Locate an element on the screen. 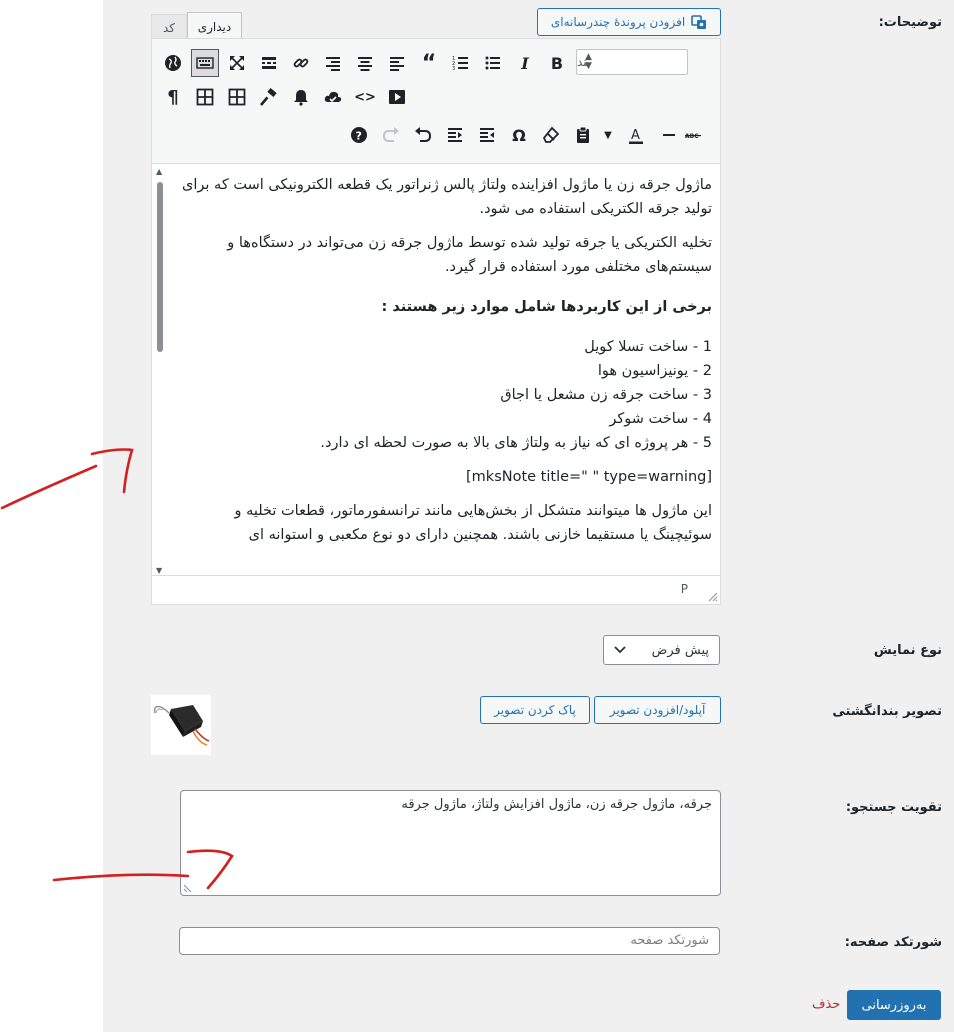 The width and height of the screenshot is (954, 1032). text-color-button: A is located at coordinates (636, 135).